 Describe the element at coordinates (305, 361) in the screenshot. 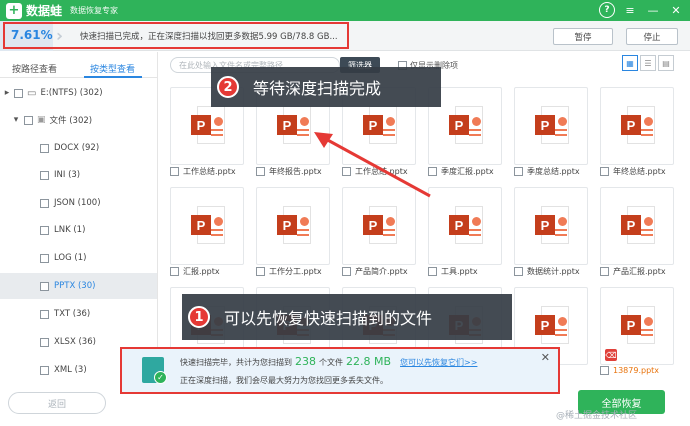

I see `notification-count: 238` at that location.